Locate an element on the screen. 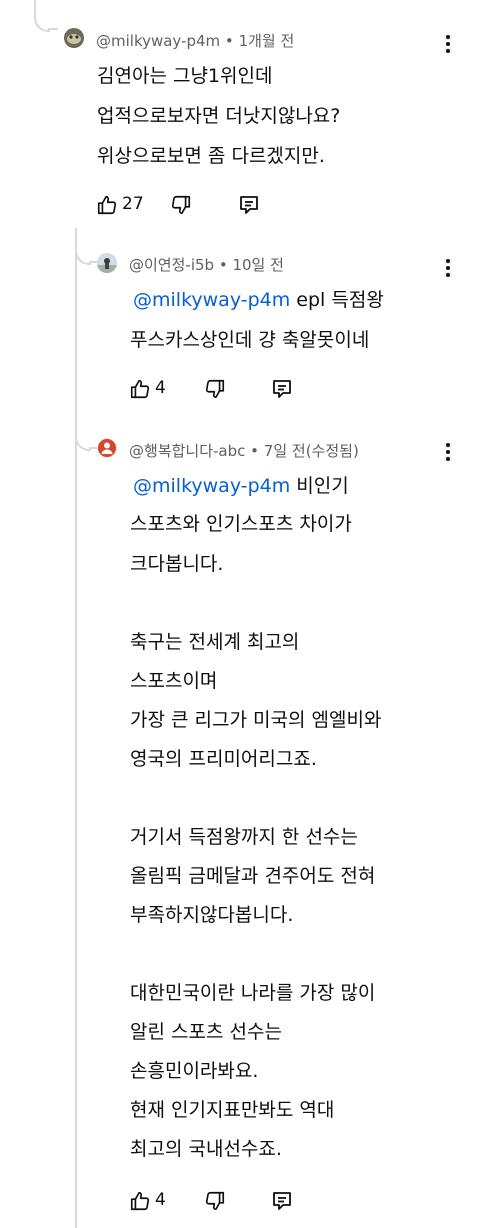 Image resolution: width=480 pixels, height=1228 pixels. reply-thread-line is located at coordinates (76, 728).